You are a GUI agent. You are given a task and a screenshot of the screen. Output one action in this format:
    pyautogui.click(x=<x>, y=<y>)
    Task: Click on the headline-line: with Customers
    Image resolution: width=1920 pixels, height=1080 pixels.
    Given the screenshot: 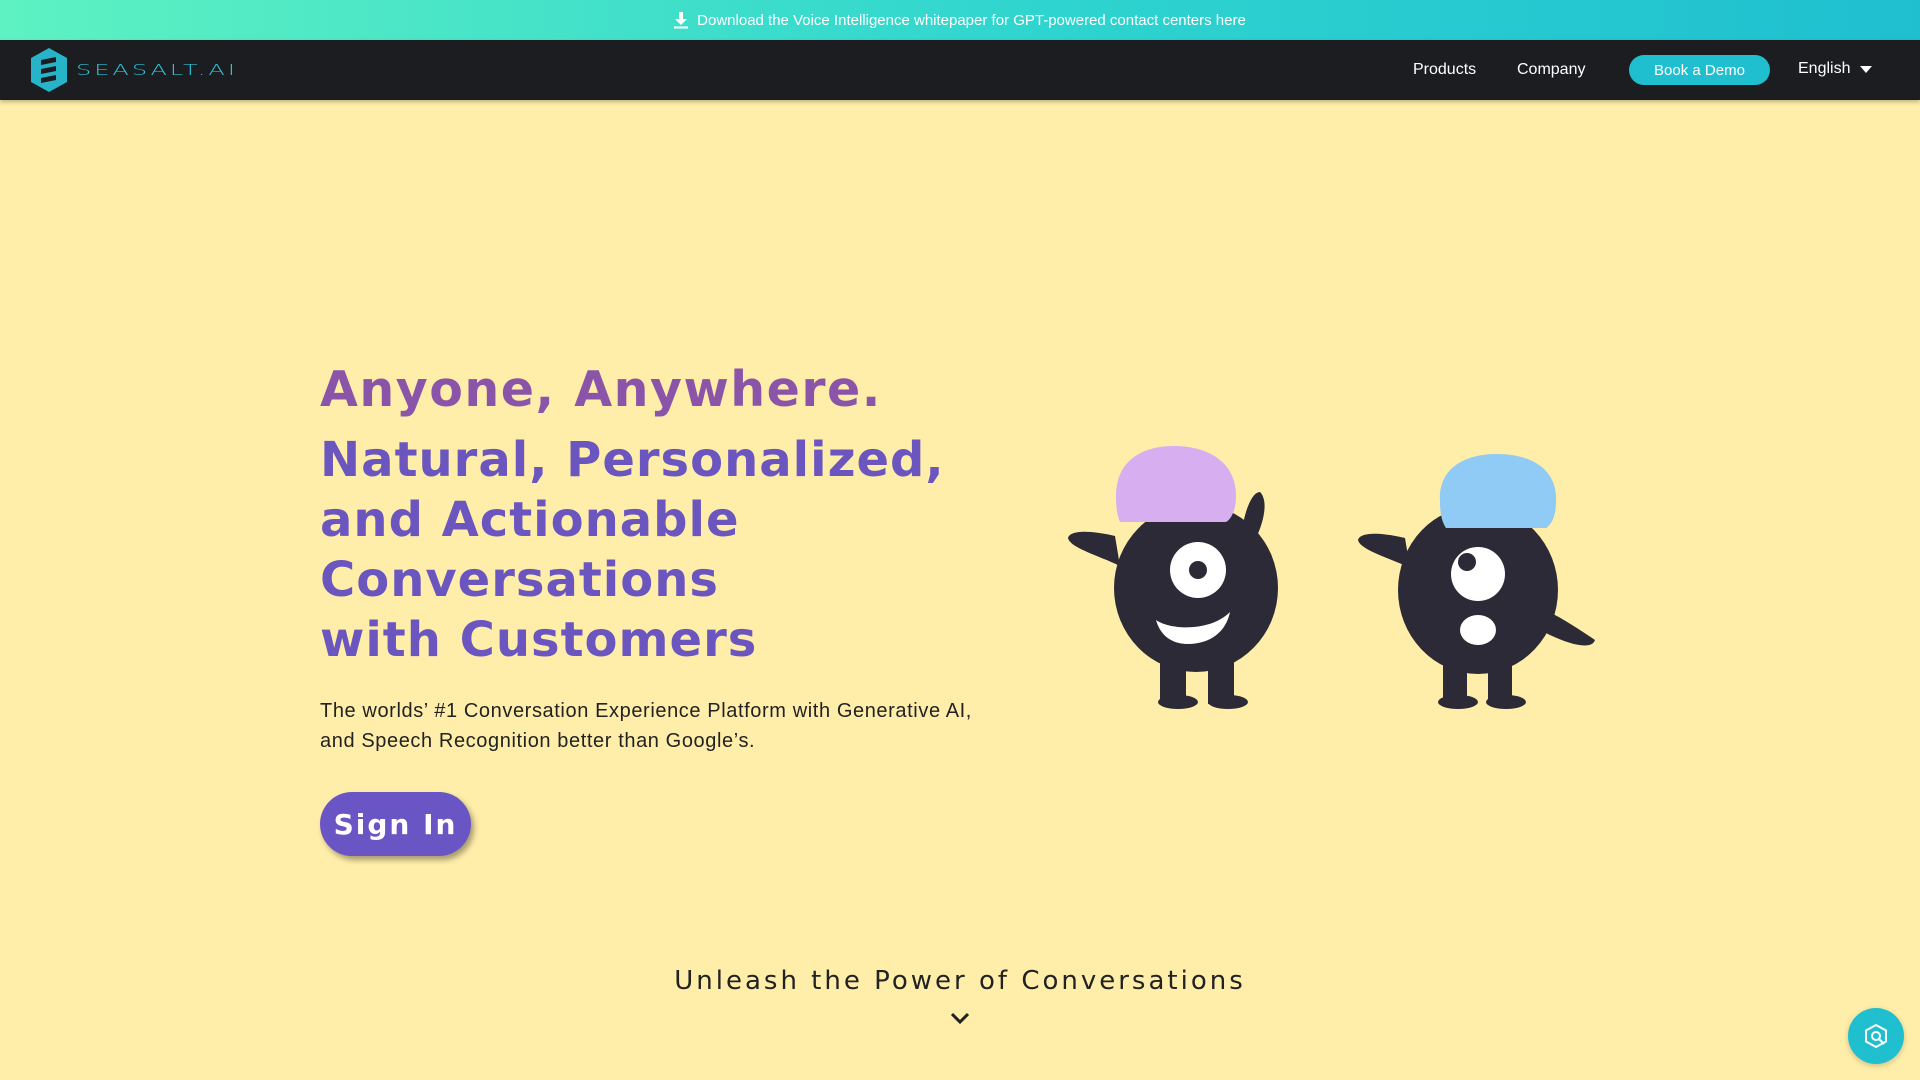 What is the action you would take?
    pyautogui.click(x=539, y=640)
    